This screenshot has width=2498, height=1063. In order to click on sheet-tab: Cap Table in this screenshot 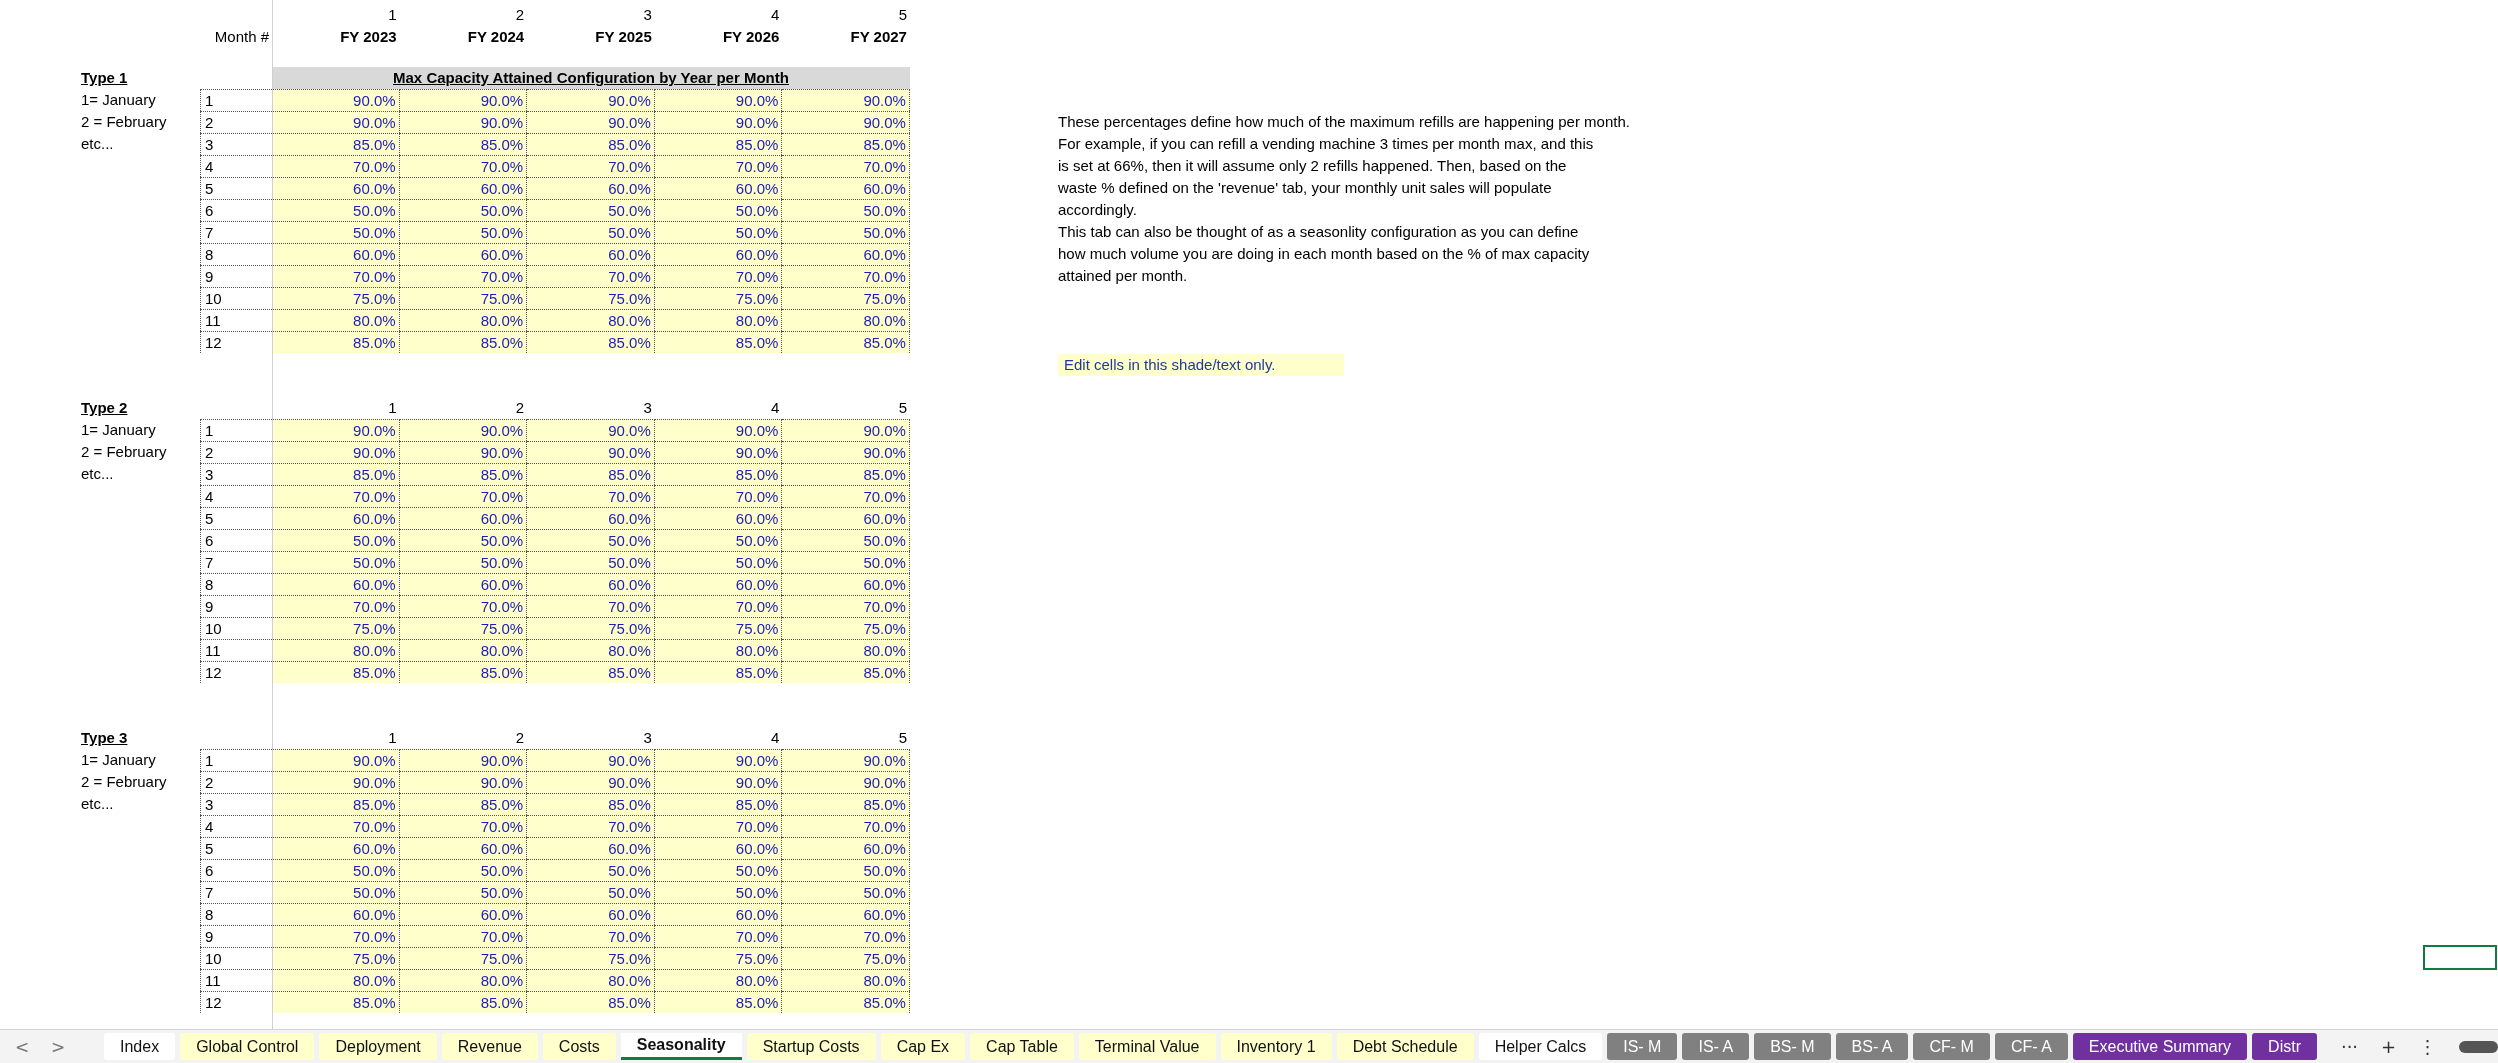, I will do `click(1022, 1046)`.